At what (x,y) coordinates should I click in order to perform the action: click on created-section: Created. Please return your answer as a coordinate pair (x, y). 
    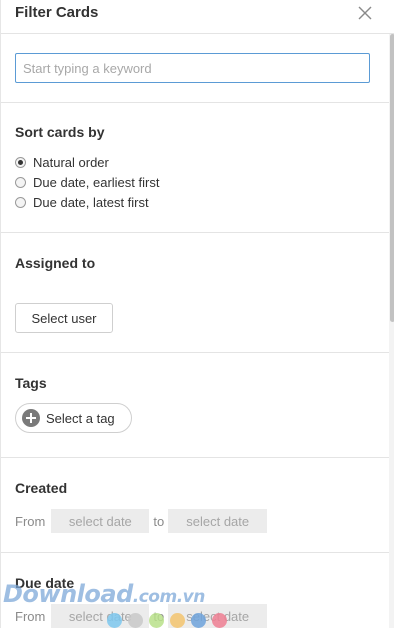
    Looking at the image, I should click on (195, 505).